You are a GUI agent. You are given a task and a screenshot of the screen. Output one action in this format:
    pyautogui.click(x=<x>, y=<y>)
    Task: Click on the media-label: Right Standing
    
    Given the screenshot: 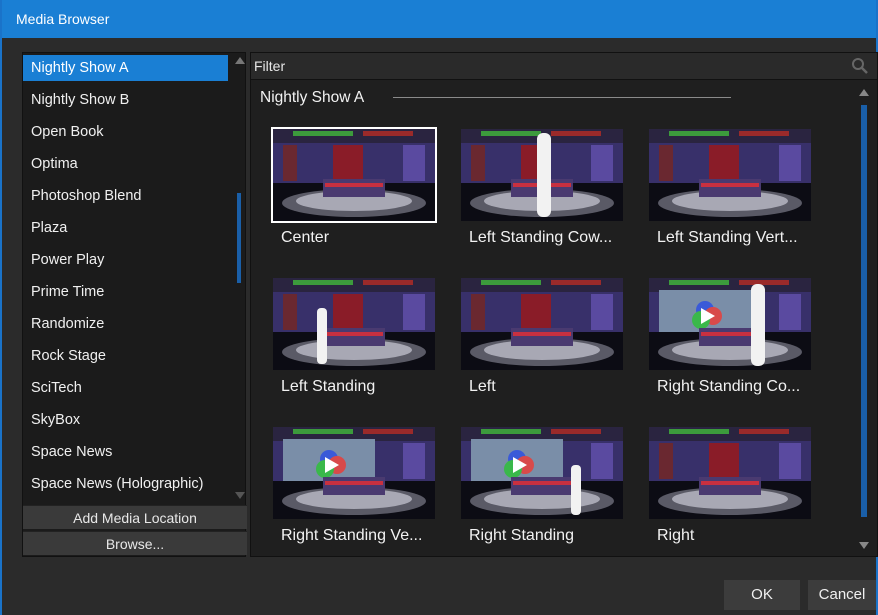 What is the action you would take?
    pyautogui.click(x=521, y=535)
    